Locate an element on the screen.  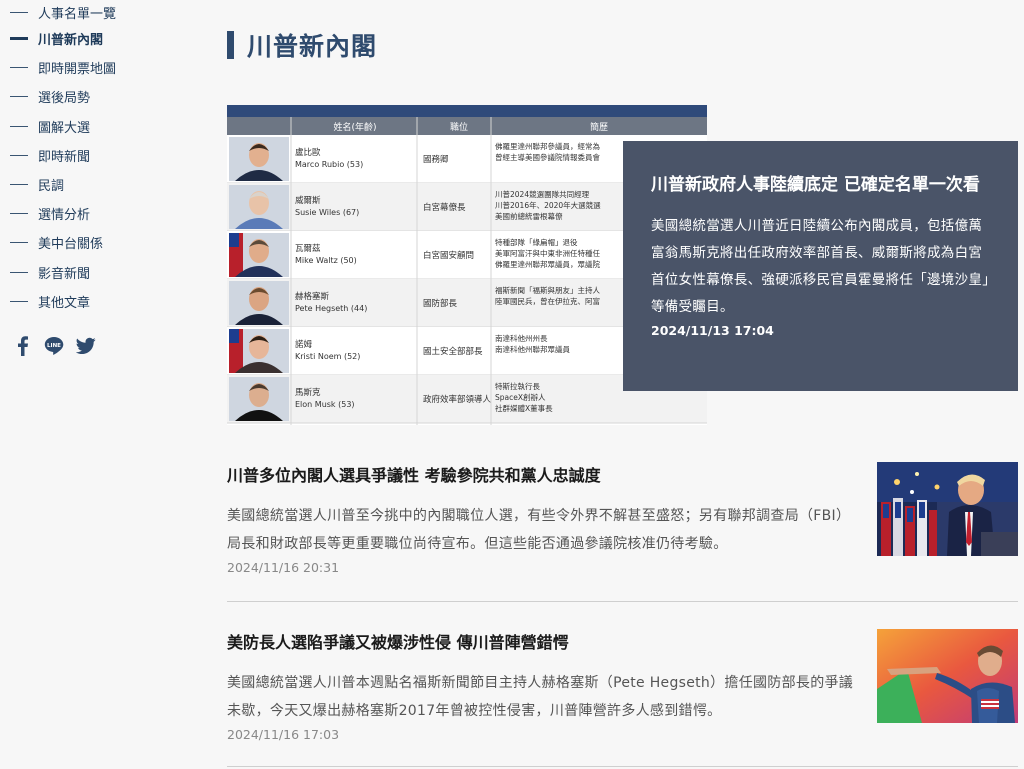
line-icon: LINE is located at coordinates (54, 346).